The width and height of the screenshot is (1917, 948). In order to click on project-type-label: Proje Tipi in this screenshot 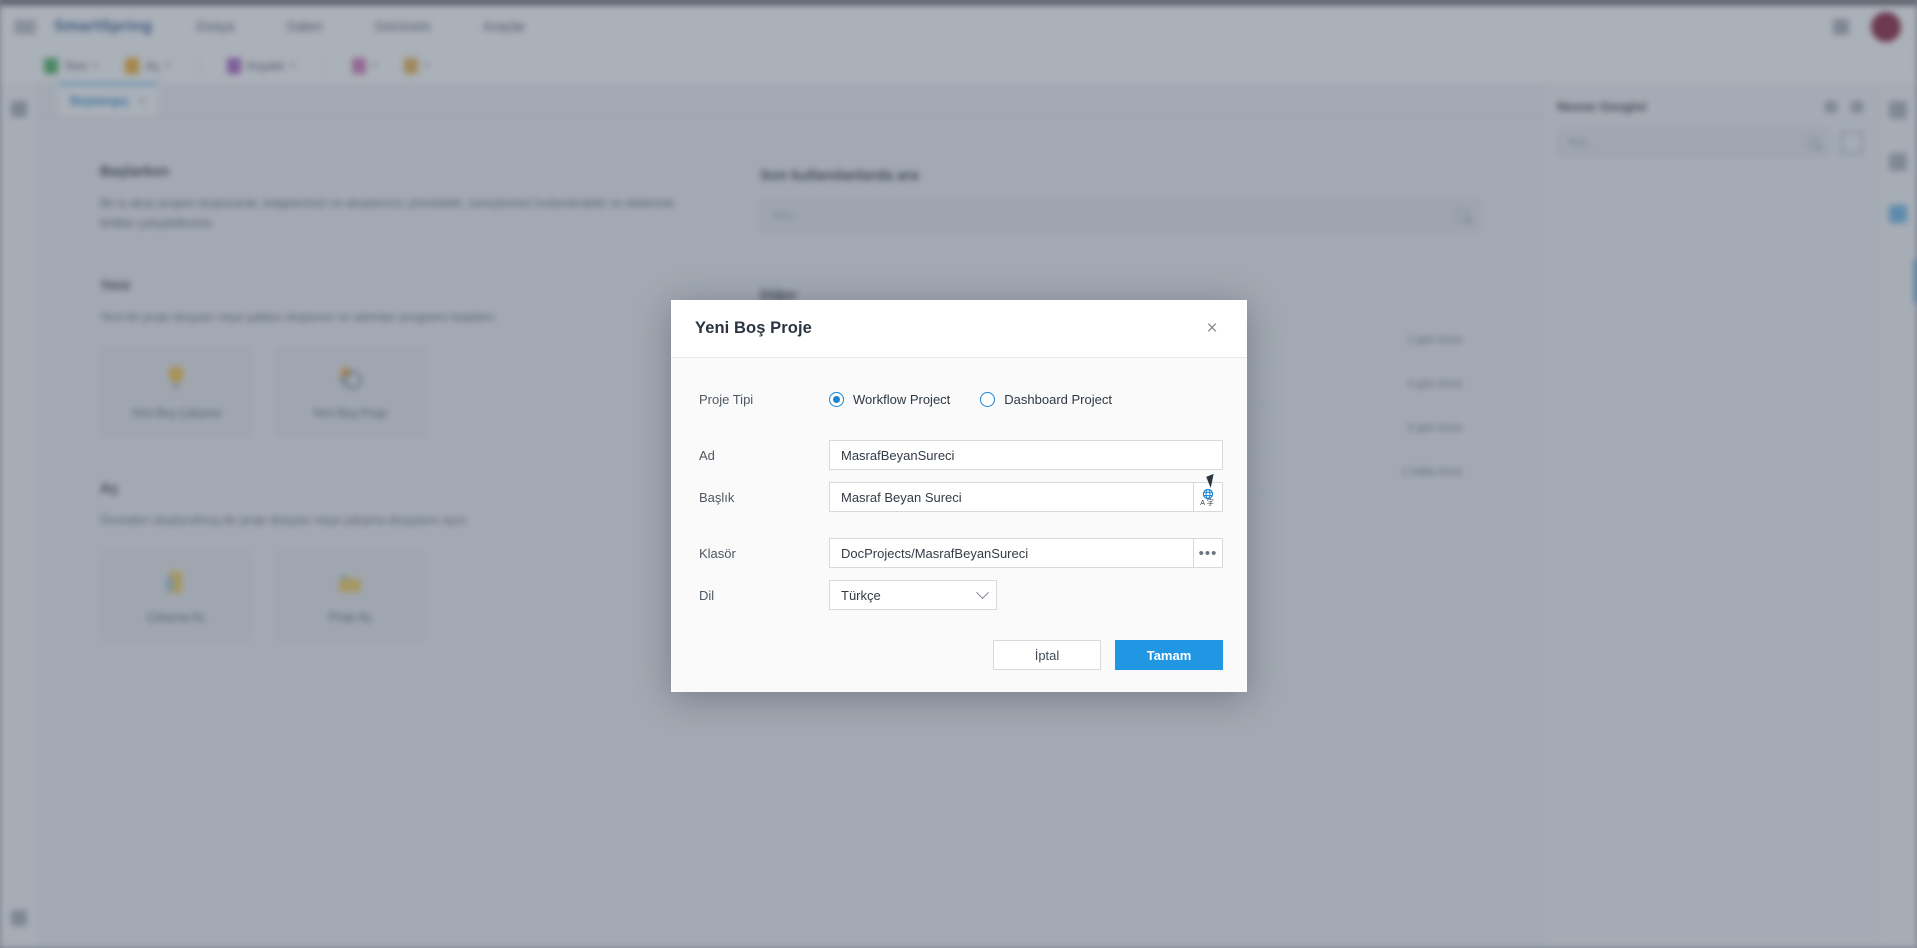, I will do `click(726, 399)`.